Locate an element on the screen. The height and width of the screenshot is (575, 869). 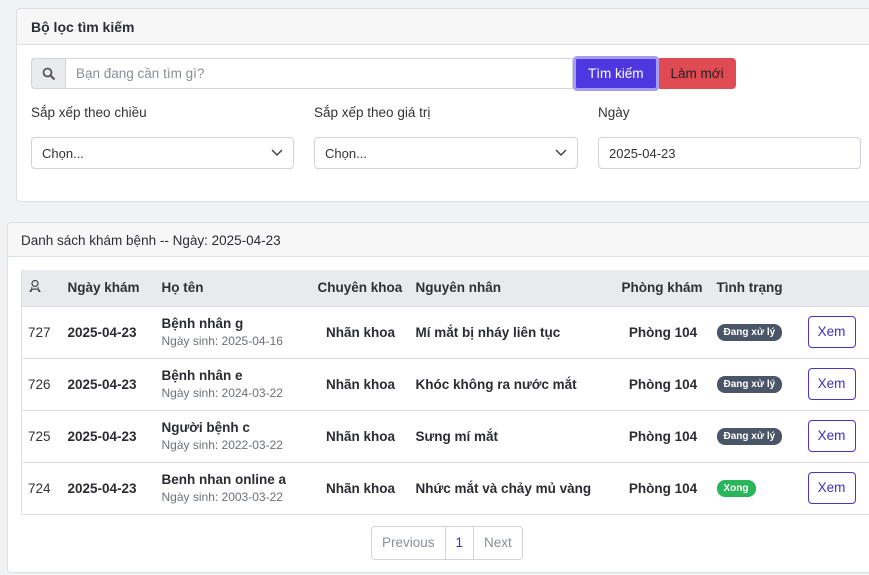
column-header: Chuyên khoa is located at coordinates (360, 288).